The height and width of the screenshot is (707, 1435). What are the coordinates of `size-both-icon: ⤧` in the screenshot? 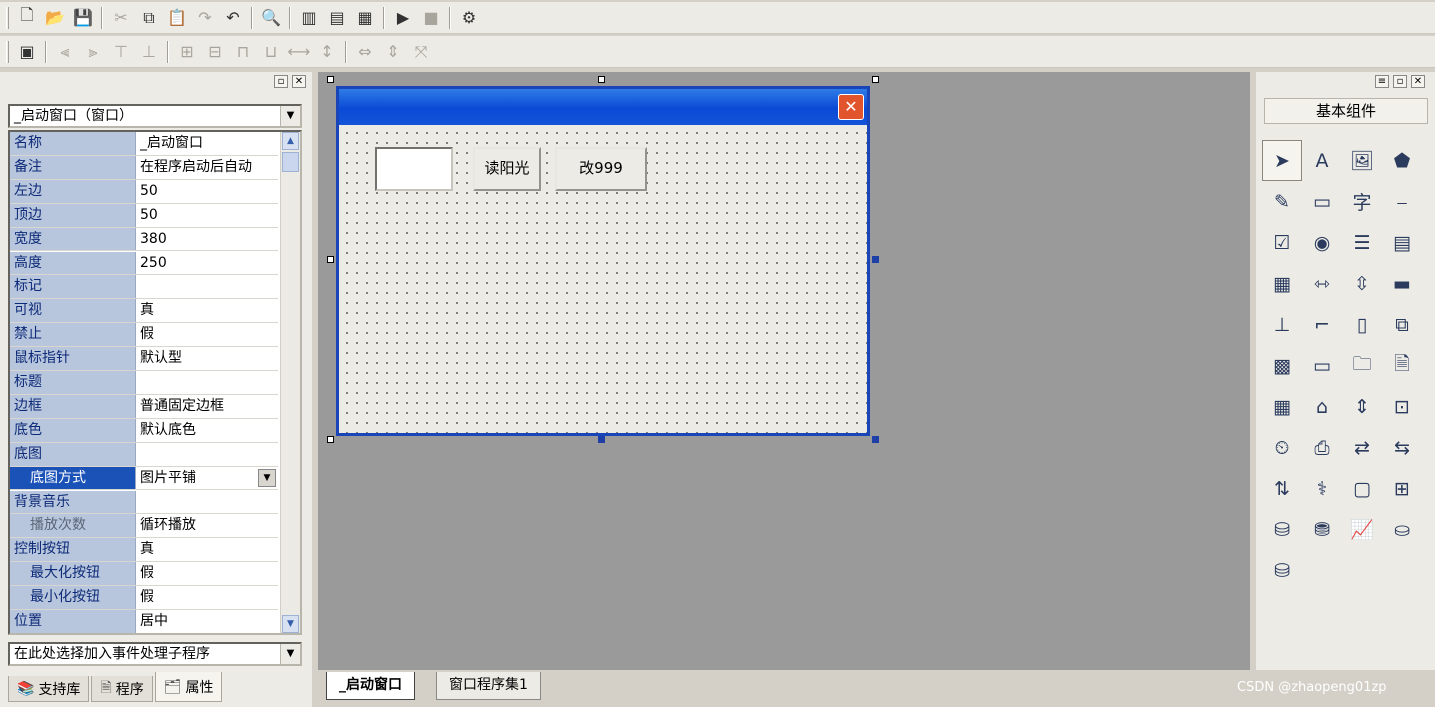 It's located at (421, 52).